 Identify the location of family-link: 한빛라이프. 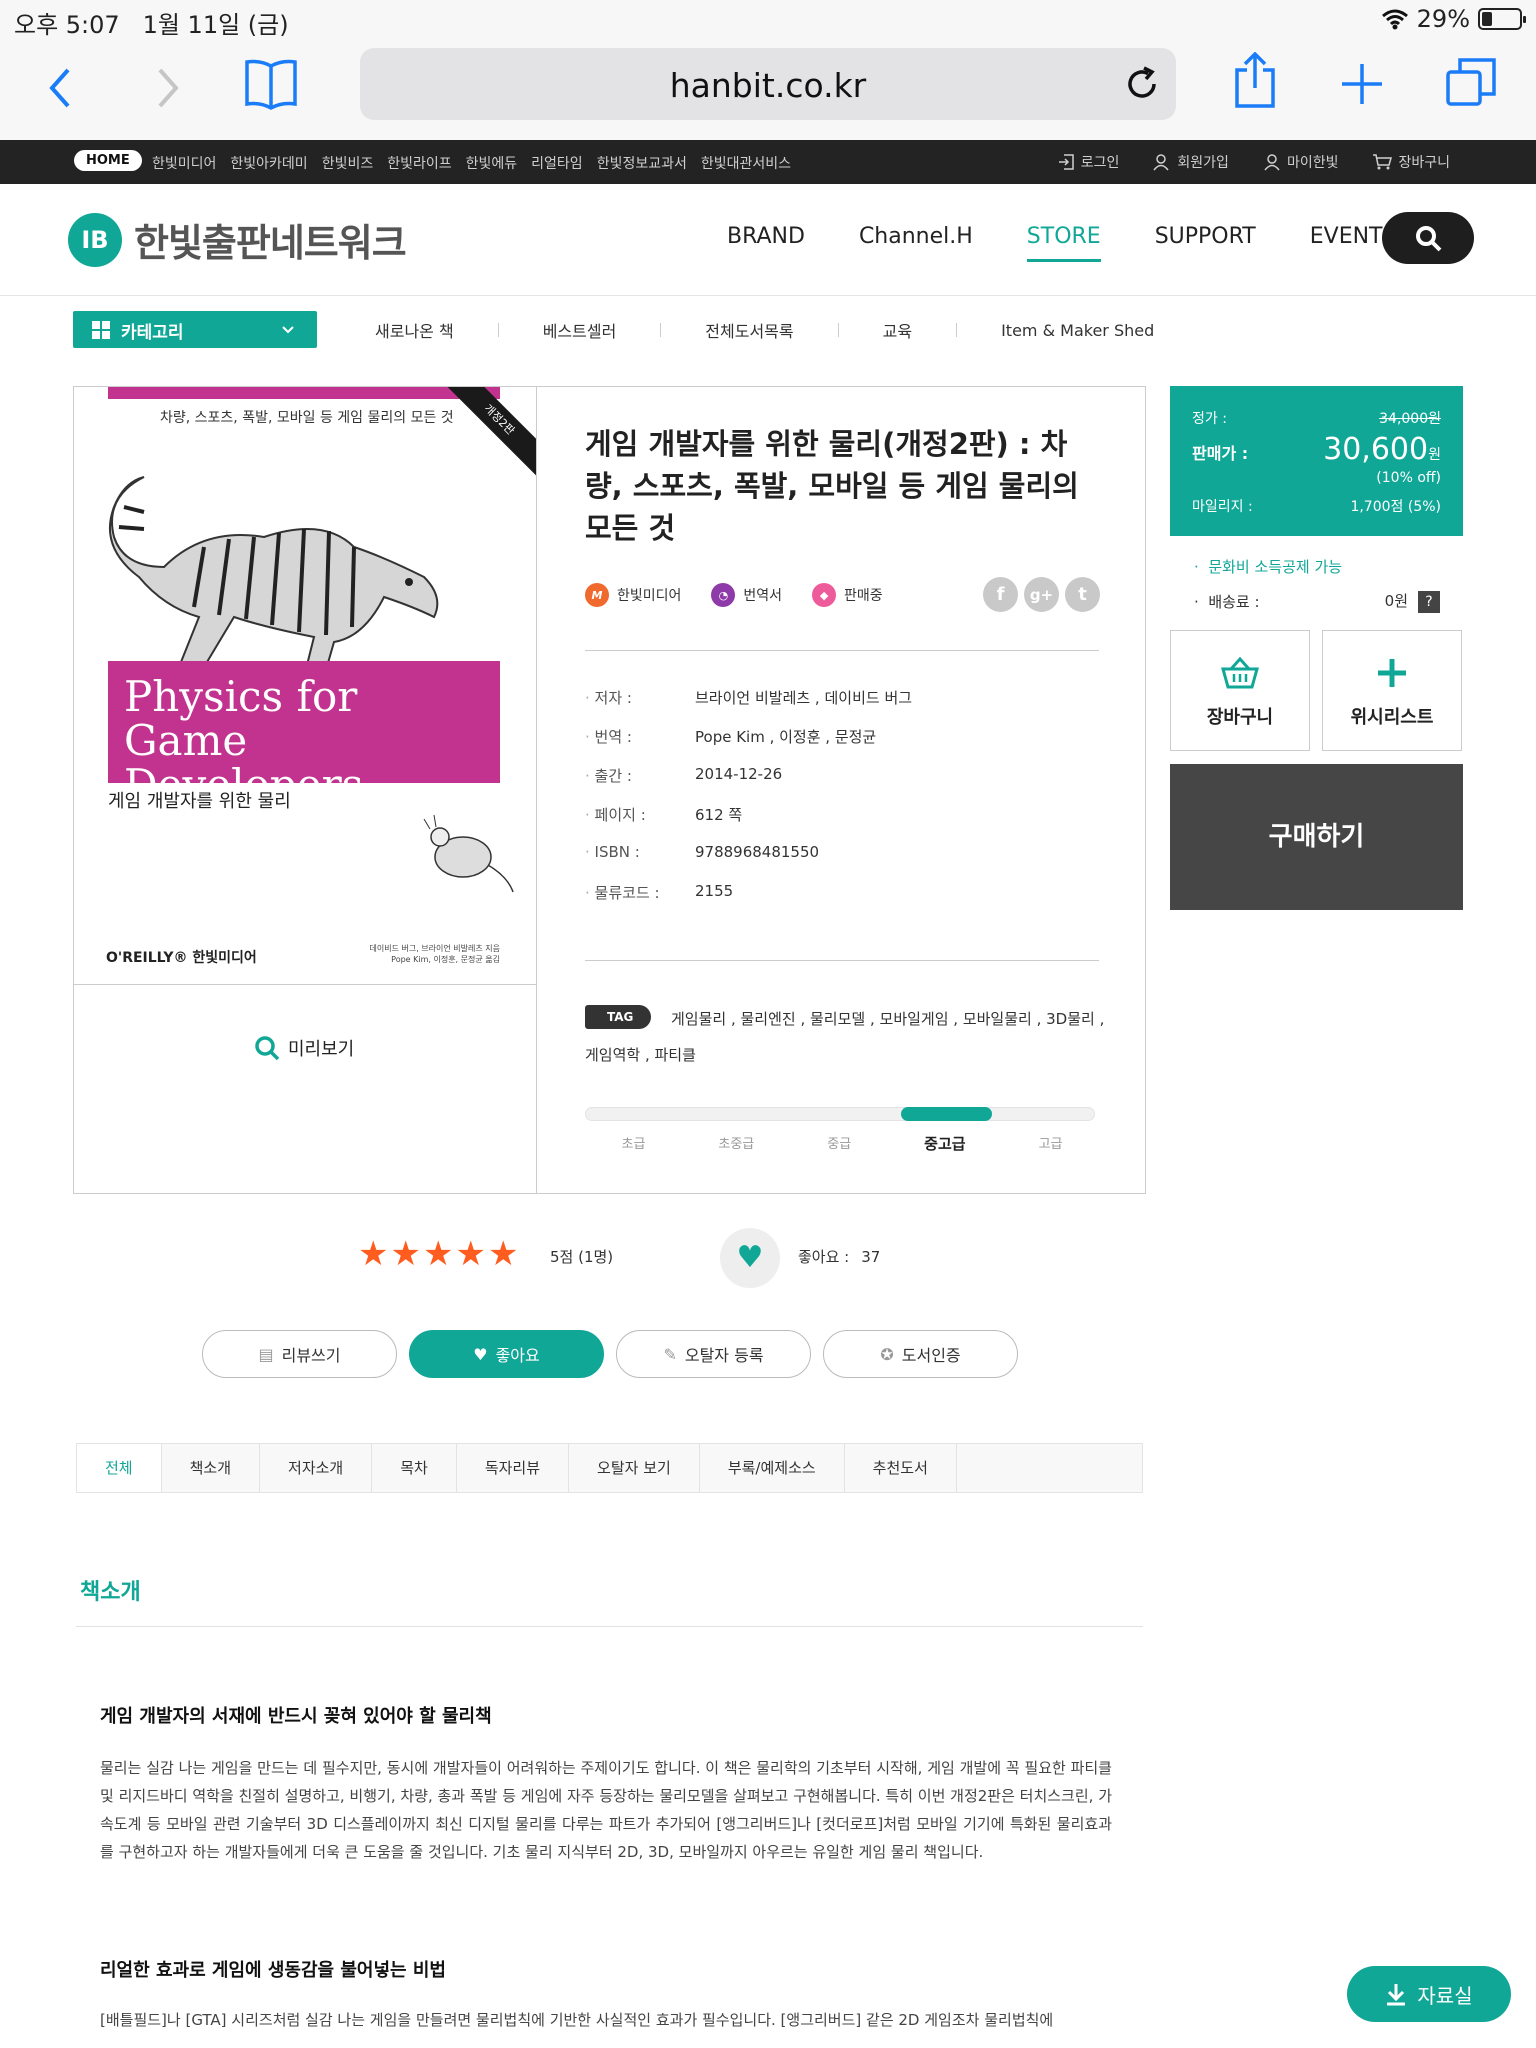
(419, 163).